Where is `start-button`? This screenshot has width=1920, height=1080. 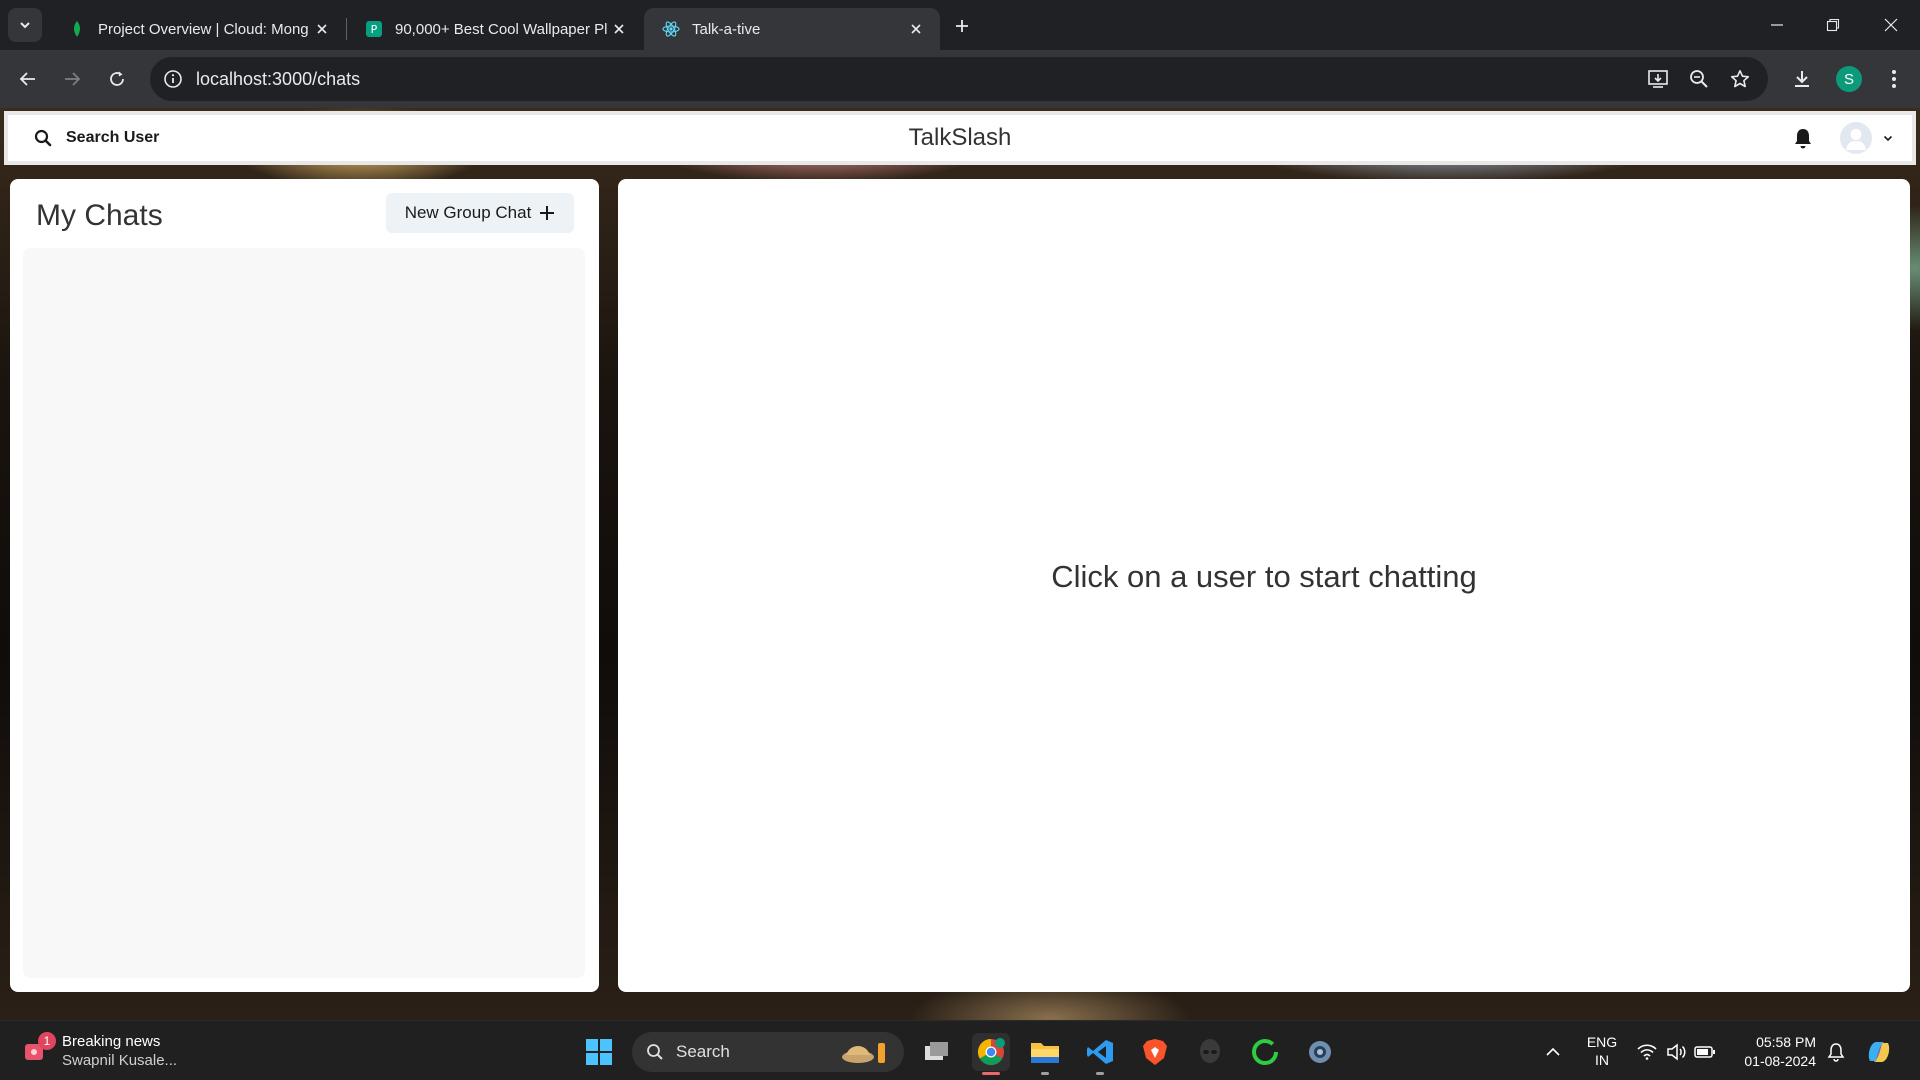 start-button is located at coordinates (599, 1052).